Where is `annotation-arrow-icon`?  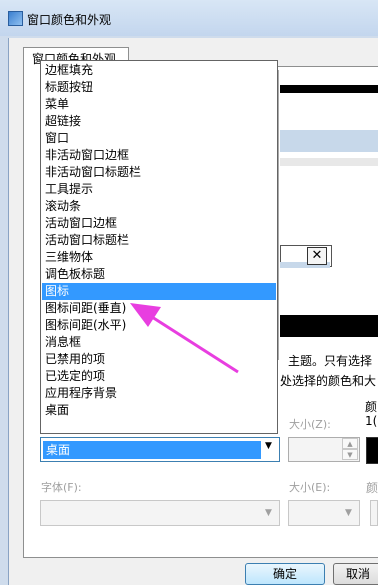 annotation-arrow-icon is located at coordinates (184, 338).